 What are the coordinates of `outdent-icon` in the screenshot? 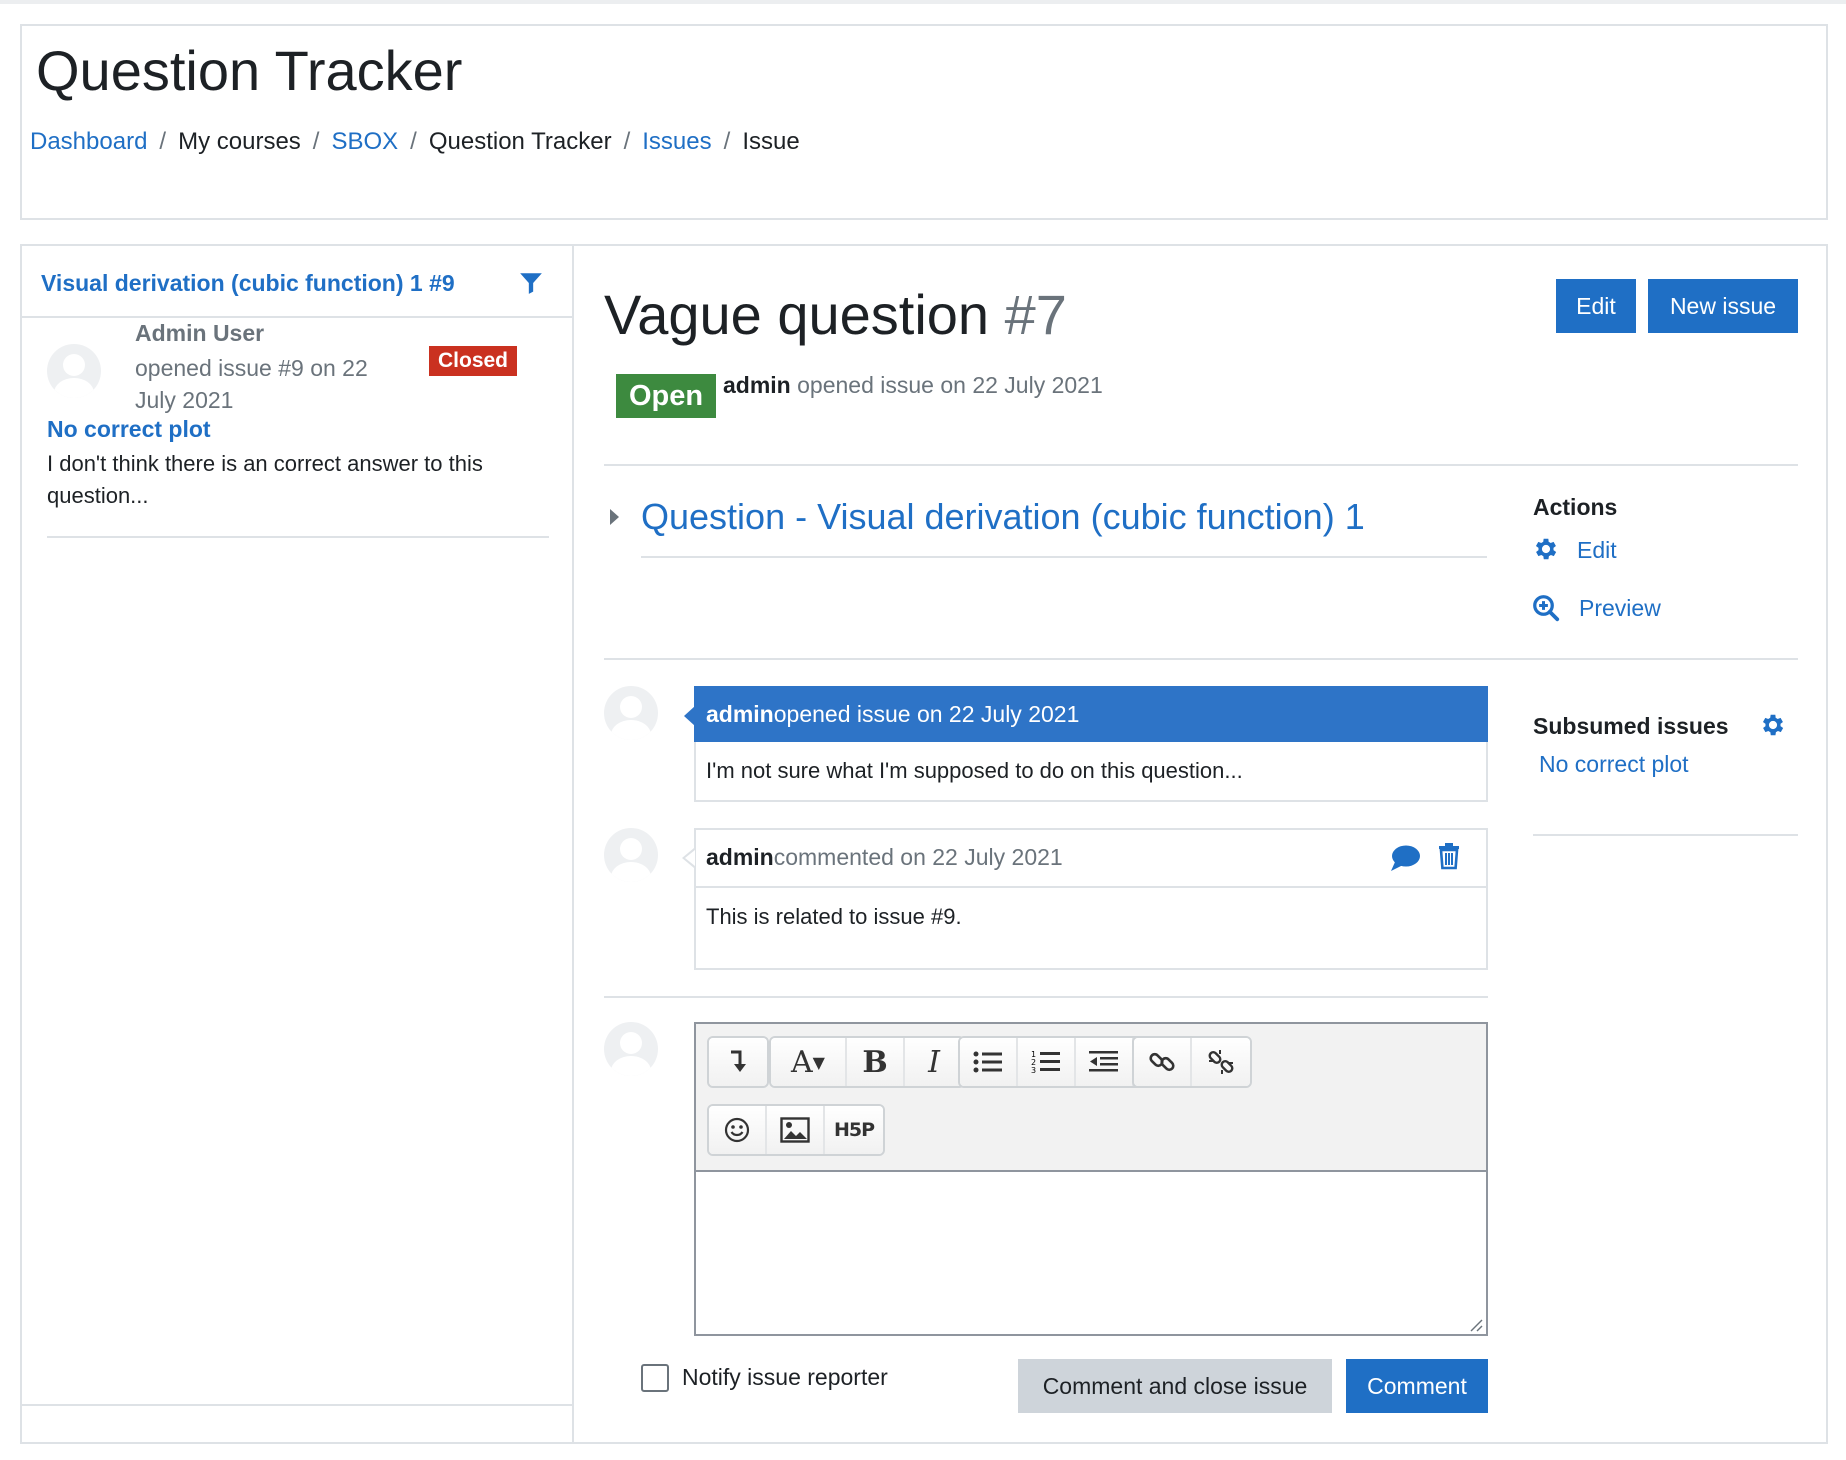 It's located at (1105, 1062).